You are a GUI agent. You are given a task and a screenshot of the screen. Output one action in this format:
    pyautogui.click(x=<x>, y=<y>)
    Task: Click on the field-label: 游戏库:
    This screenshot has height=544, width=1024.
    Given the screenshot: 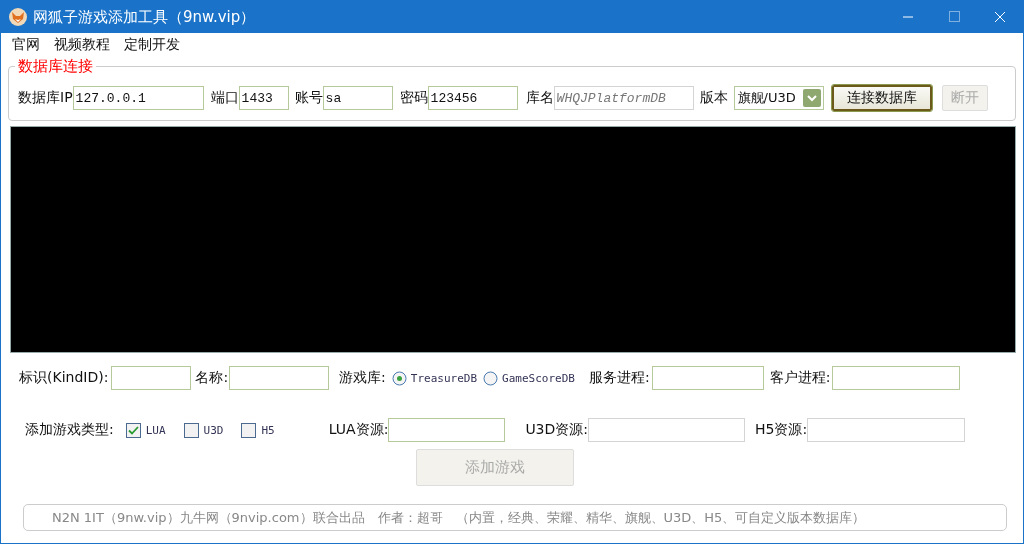 What is the action you would take?
    pyautogui.click(x=362, y=378)
    